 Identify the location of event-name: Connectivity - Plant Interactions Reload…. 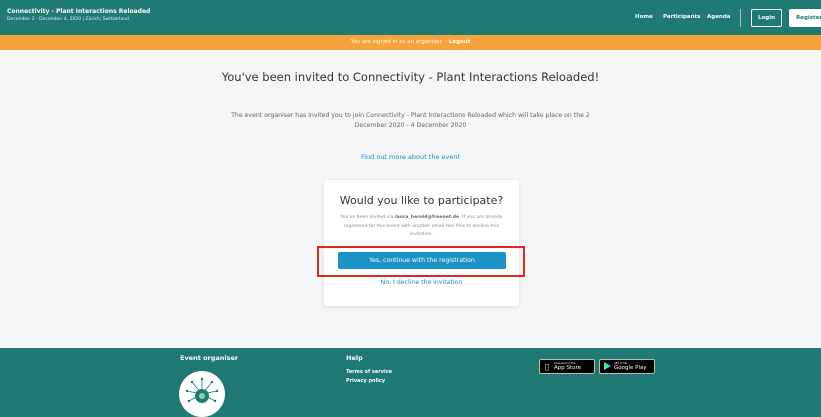
(78, 12).